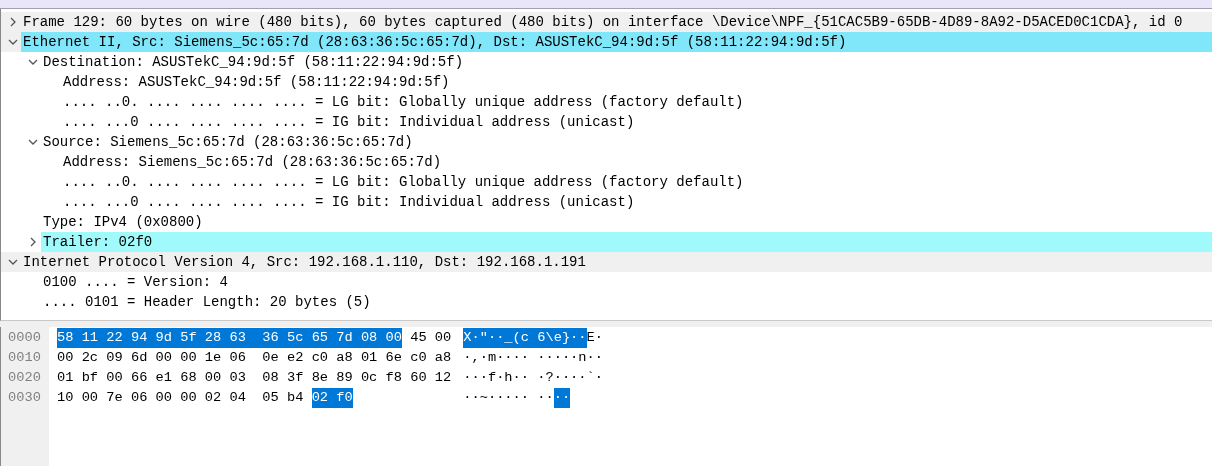 The width and height of the screenshot is (1212, 466). What do you see at coordinates (125, 222) in the screenshot?
I see `tree-item: Type: IPv4 (0x0800)` at bounding box center [125, 222].